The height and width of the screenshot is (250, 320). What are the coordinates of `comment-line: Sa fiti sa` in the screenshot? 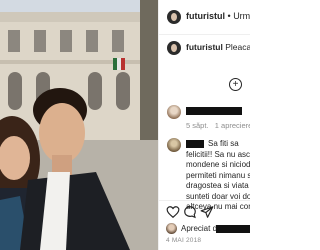 It's located at (223, 143).